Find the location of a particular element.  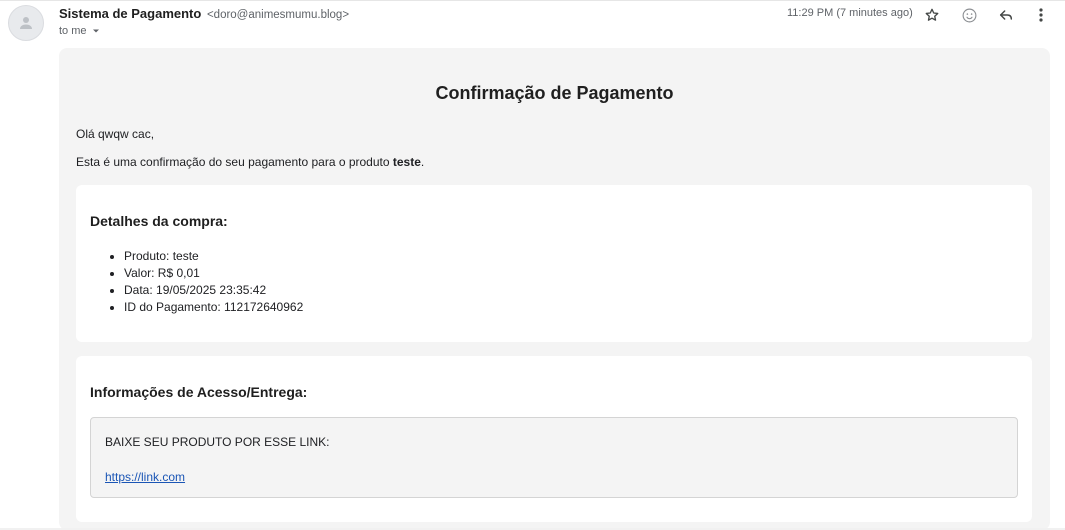

detail-date: Data: 19/05/2025 23:35:42 is located at coordinates (213, 290).